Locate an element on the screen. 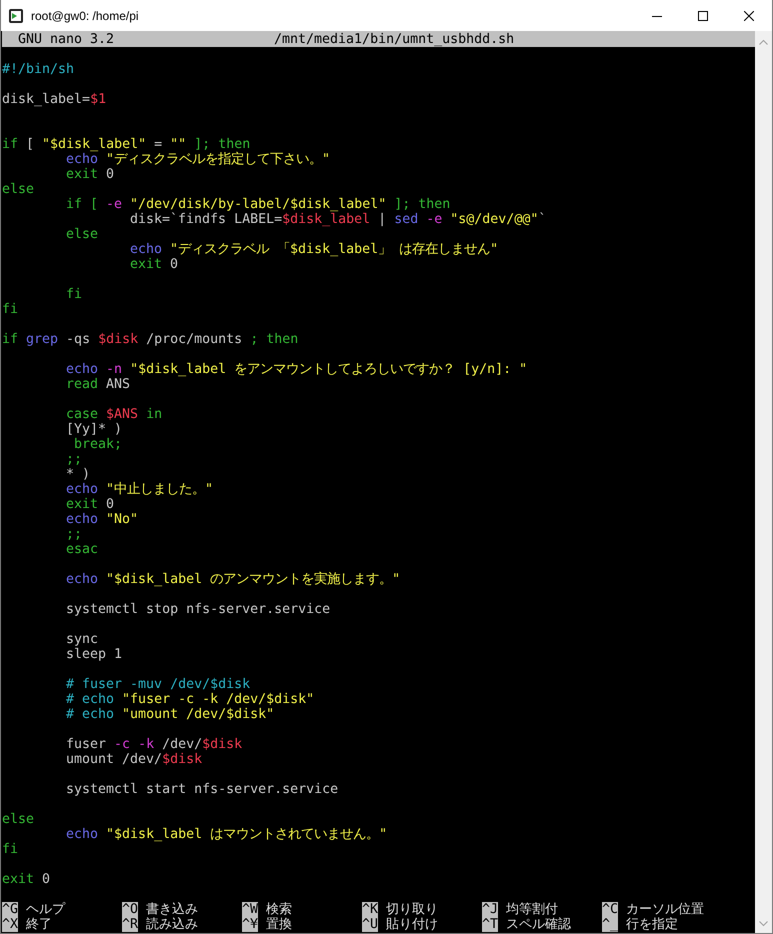  code-line: echo "中止しました。" is located at coordinates (140, 489).